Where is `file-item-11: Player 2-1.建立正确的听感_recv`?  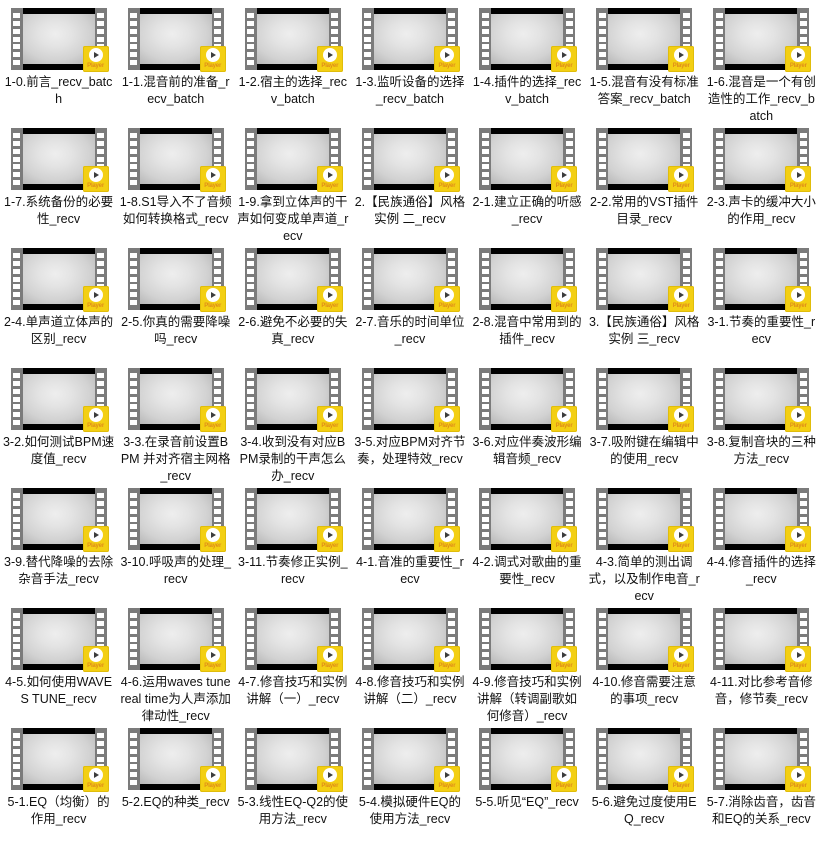
file-item-11: Player 2-1.建立正确的听感_recv is located at coordinates (527, 180).